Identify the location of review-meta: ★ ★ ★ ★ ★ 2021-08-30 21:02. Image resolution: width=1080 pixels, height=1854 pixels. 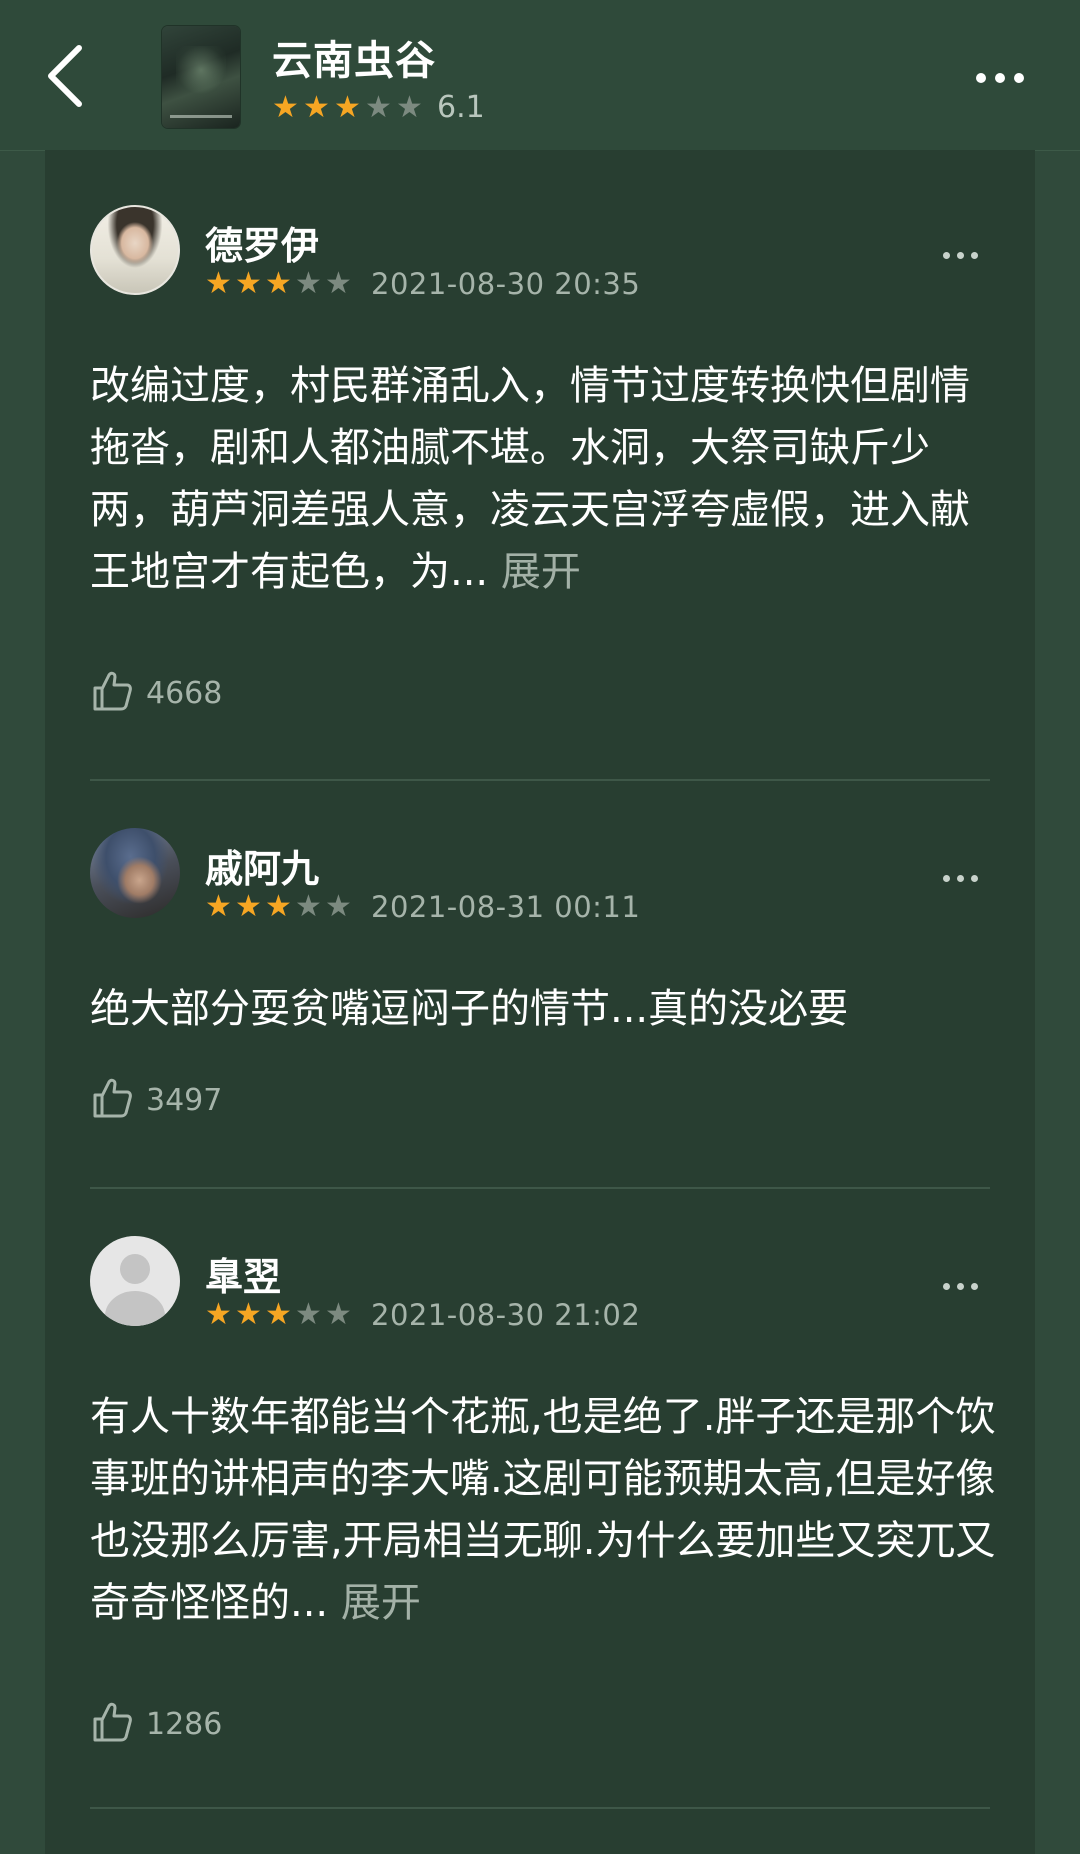
(422, 1315).